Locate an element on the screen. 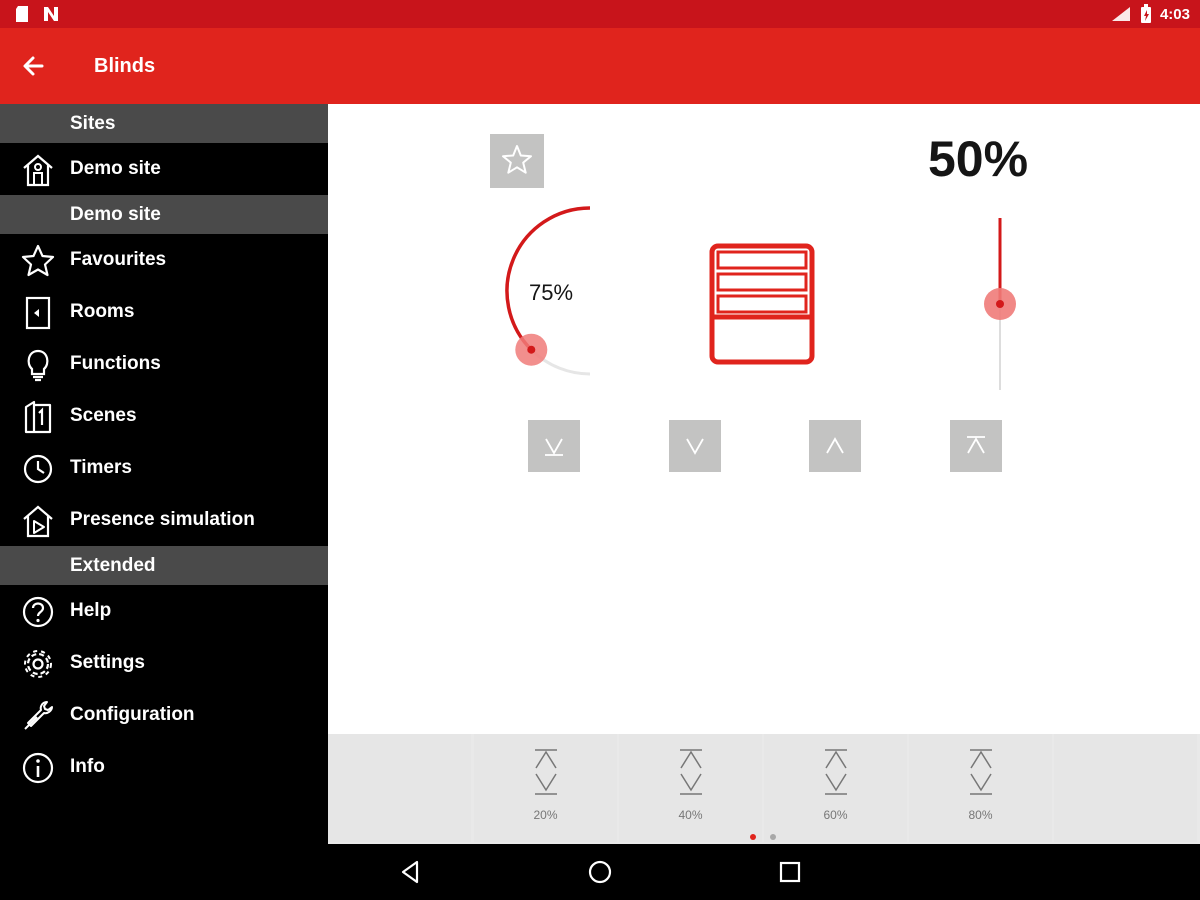 This screenshot has height=900, width=1200. drawer-item-favourites: Favourites is located at coordinates (164, 260).